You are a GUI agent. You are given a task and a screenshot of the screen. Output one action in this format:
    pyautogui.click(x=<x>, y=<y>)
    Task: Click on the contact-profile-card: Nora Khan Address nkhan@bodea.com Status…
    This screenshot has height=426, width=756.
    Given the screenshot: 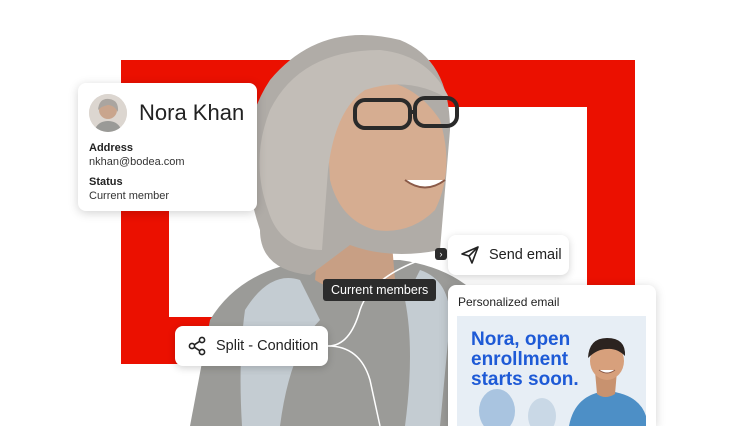 What is the action you would take?
    pyautogui.click(x=167, y=147)
    